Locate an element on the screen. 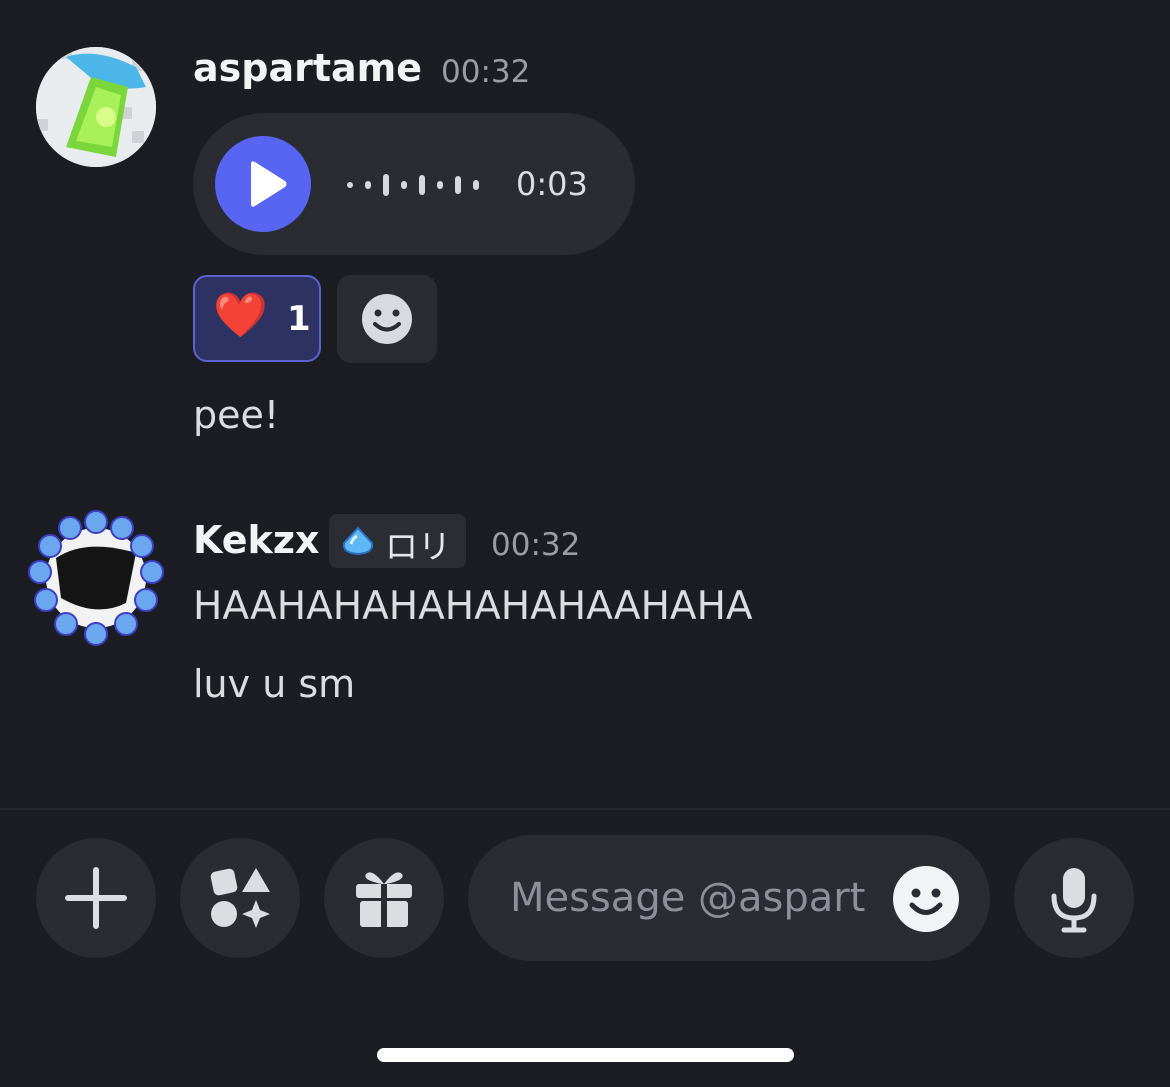  play-button is located at coordinates (263, 184).